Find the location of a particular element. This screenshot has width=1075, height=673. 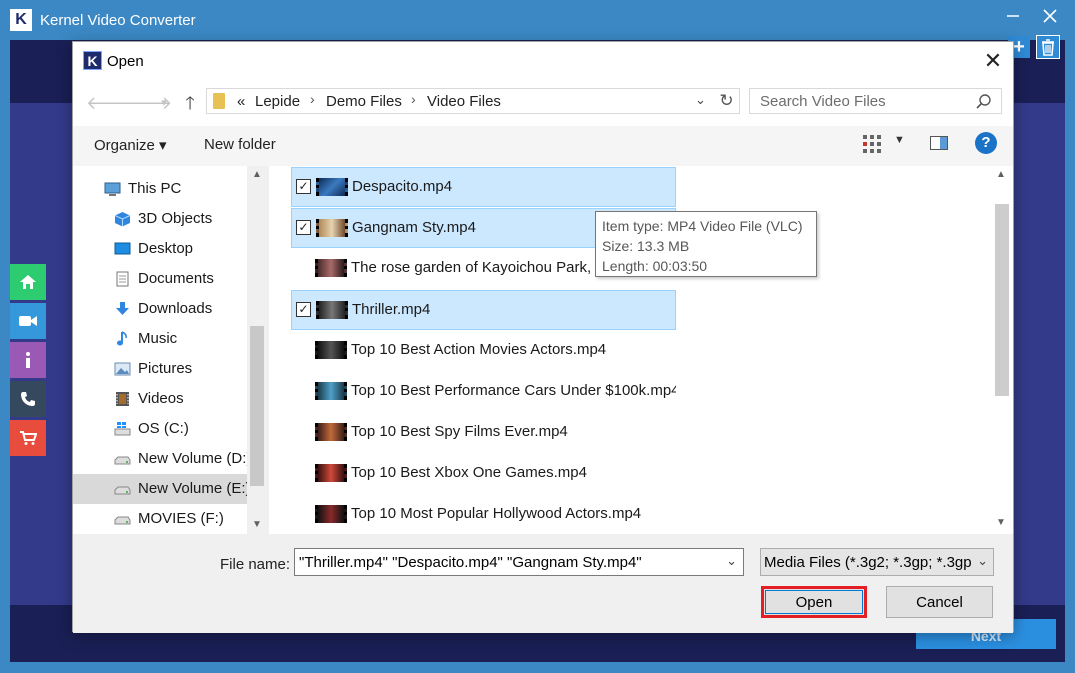

sidebar-video-button is located at coordinates (28, 321).